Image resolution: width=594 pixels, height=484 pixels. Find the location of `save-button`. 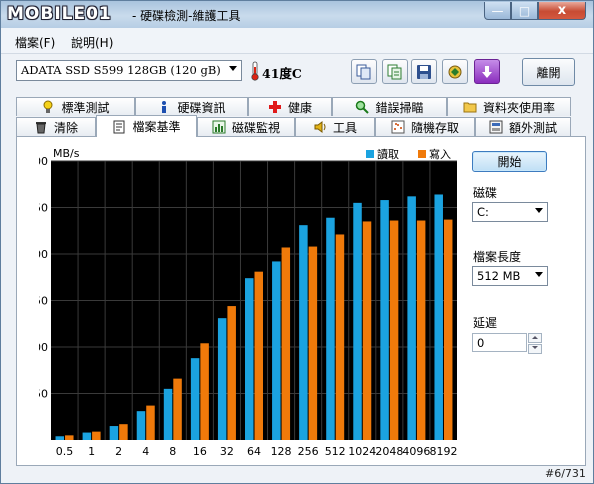

save-button is located at coordinates (424, 71).